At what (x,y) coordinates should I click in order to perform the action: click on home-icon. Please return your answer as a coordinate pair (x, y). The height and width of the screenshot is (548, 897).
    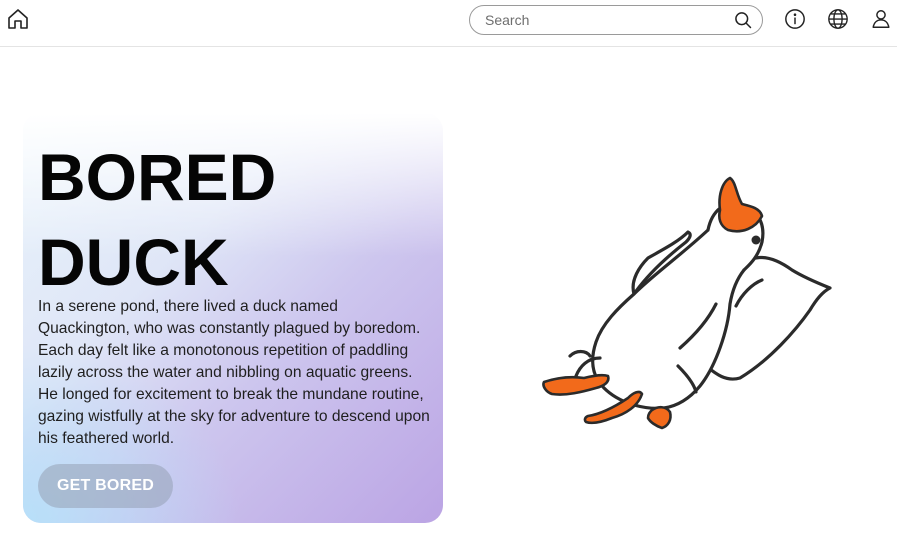
    Looking at the image, I should click on (18, 19).